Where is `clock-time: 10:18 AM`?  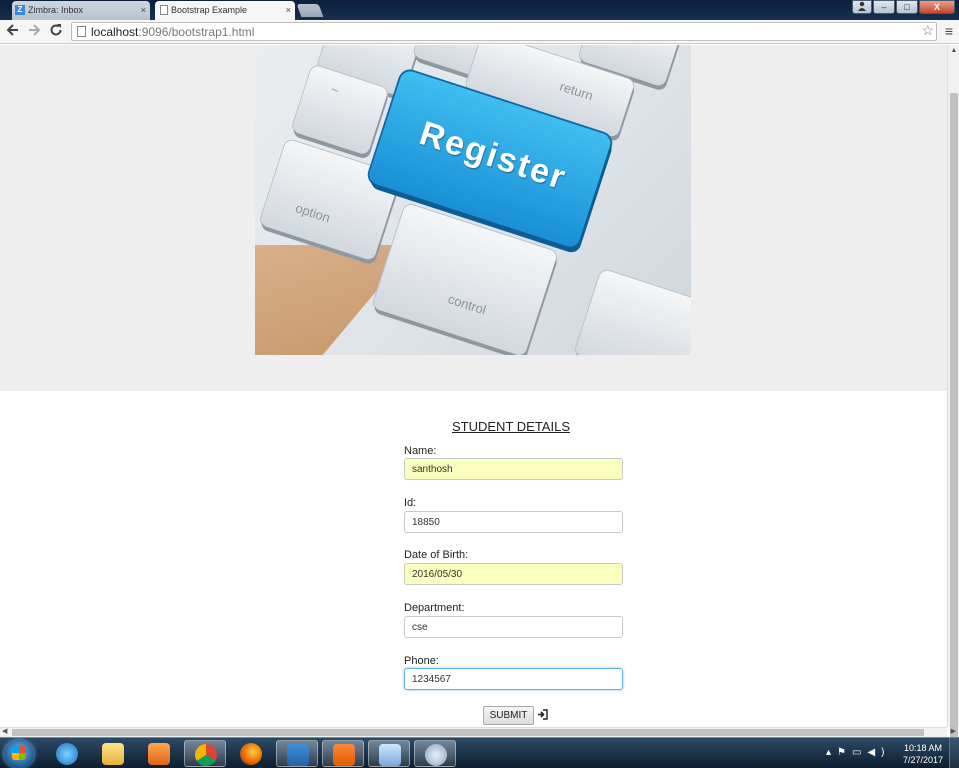
clock-time: 10:18 AM is located at coordinates (922, 748).